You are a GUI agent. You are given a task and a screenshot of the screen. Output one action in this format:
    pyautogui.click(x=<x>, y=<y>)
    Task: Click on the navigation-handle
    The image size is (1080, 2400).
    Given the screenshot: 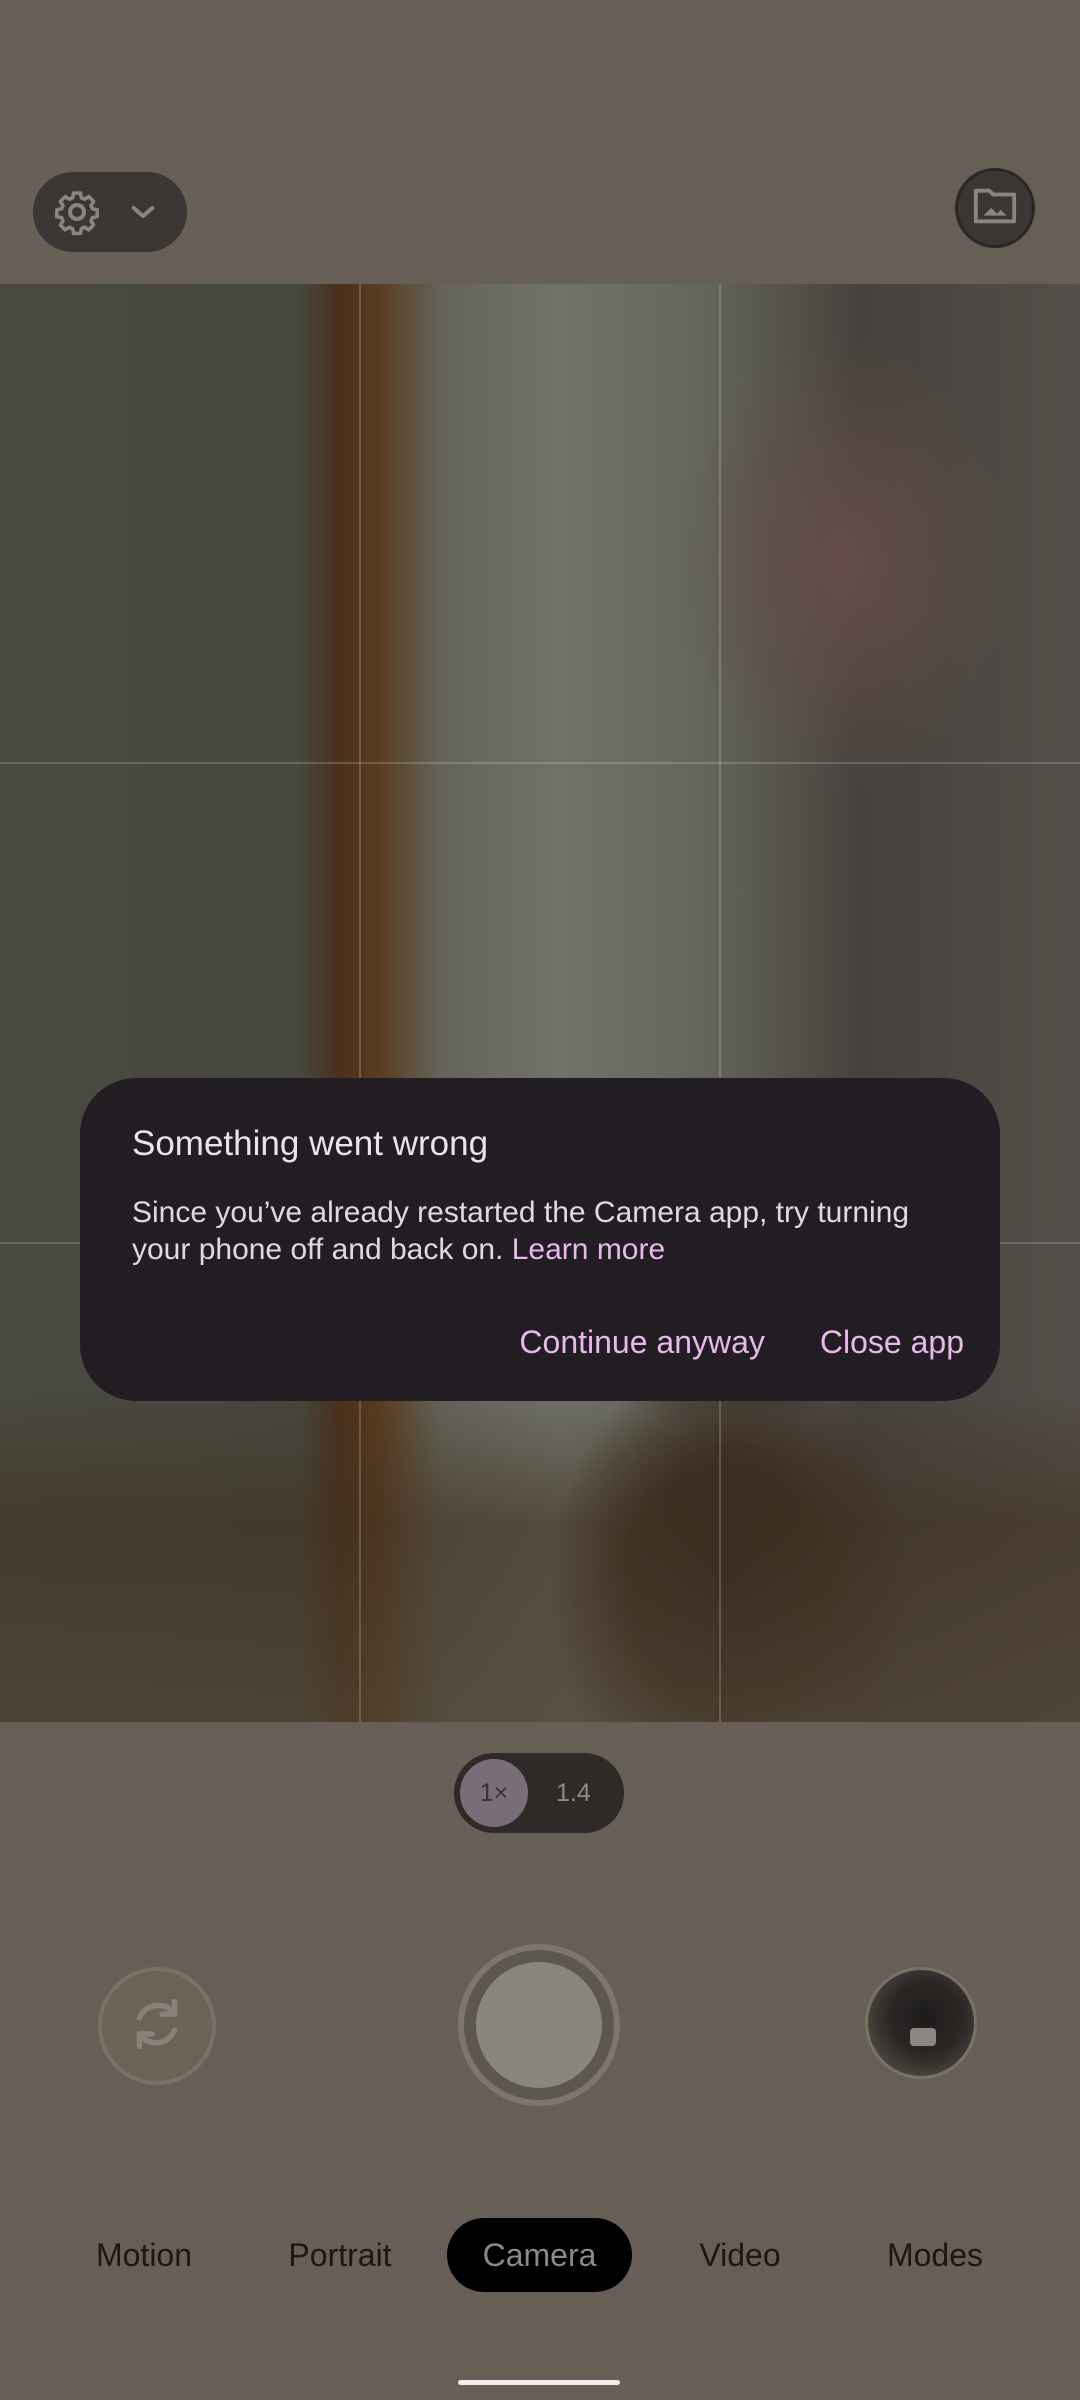 What is the action you would take?
    pyautogui.click(x=539, y=2382)
    